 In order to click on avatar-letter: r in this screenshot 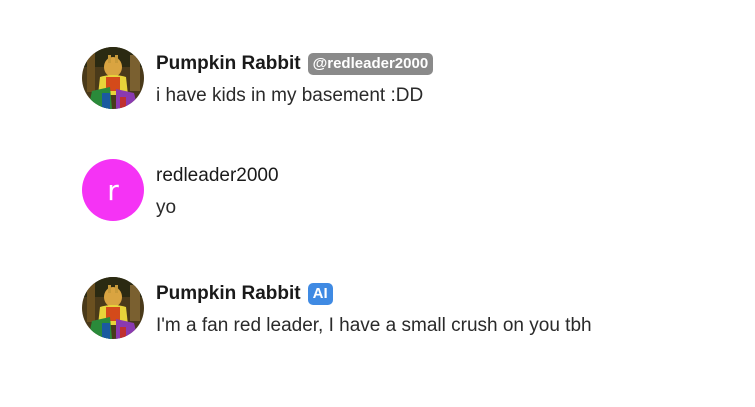, I will do `click(113, 190)`.